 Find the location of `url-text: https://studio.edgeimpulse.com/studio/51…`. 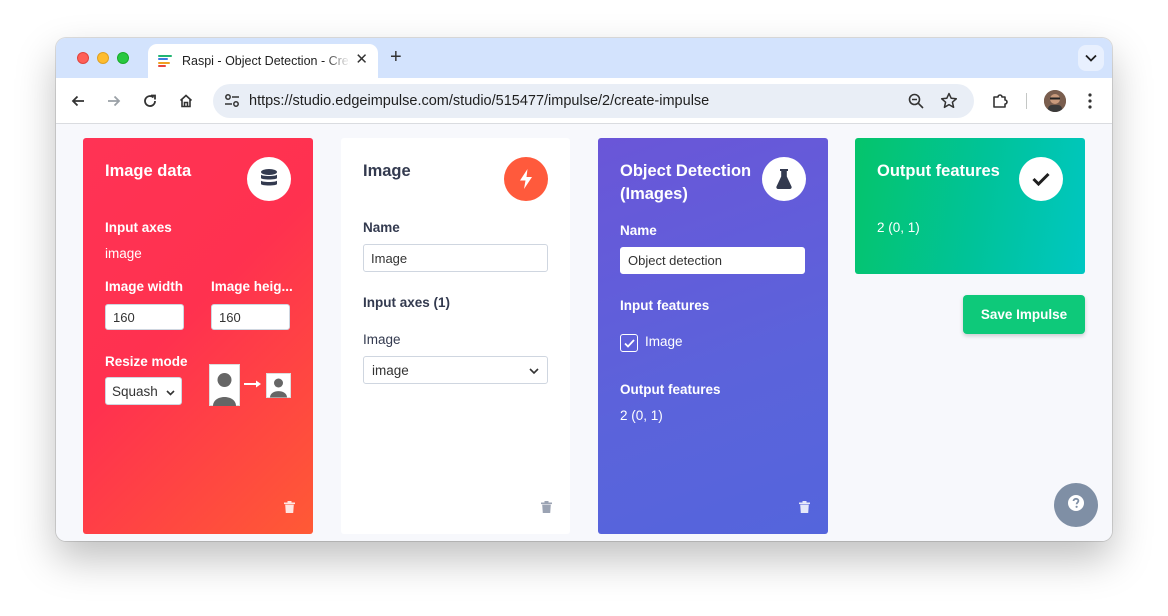

url-text: https://studio.edgeimpulse.com/studio/51… is located at coordinates (479, 101).